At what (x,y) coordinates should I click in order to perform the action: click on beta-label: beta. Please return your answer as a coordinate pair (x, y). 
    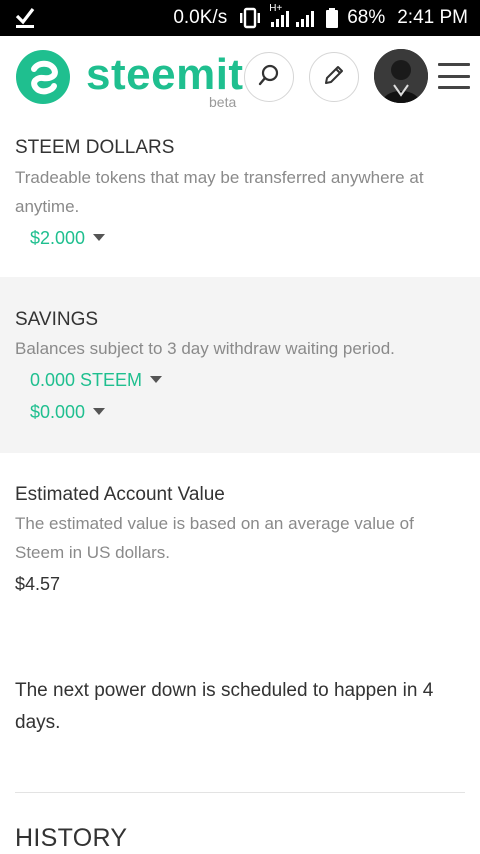
    Looking at the image, I should click on (223, 102).